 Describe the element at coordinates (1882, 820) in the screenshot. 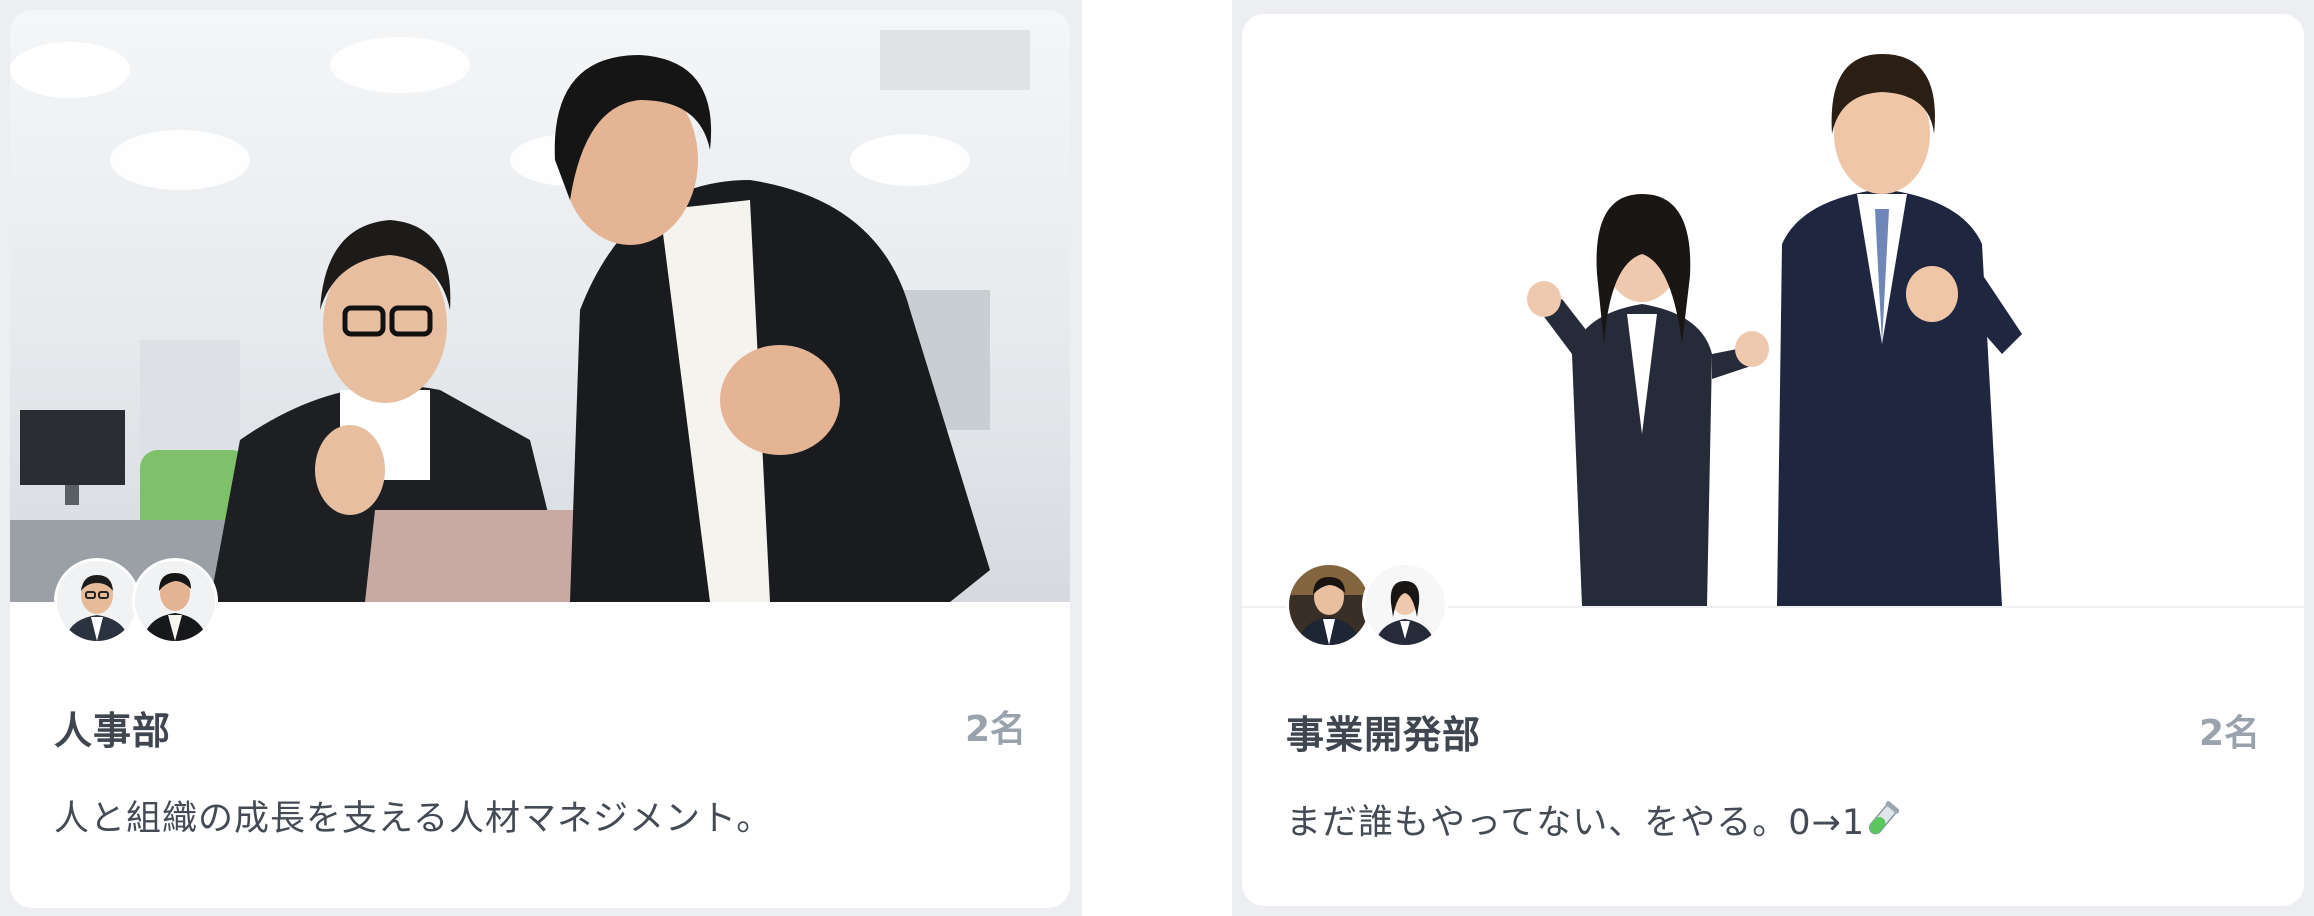

I see `test-tube-icon` at that location.